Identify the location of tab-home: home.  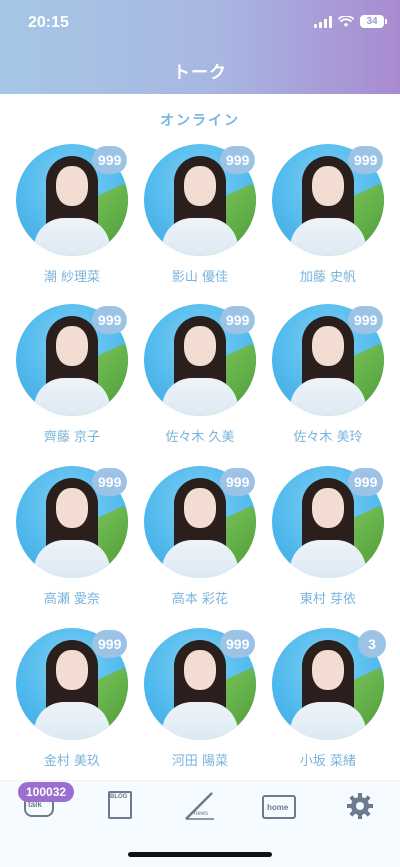
(280, 807).